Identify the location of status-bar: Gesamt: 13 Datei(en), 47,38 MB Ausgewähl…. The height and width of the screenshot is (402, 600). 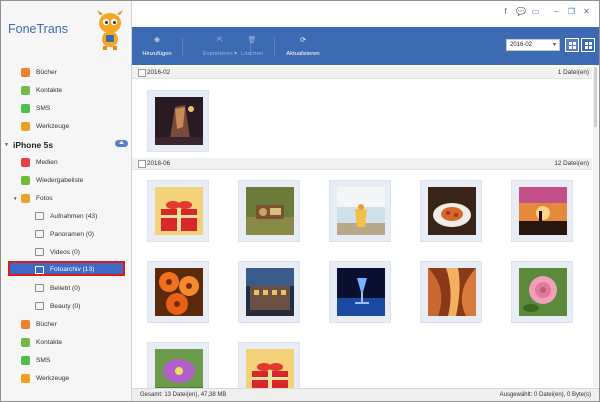
(365, 394).